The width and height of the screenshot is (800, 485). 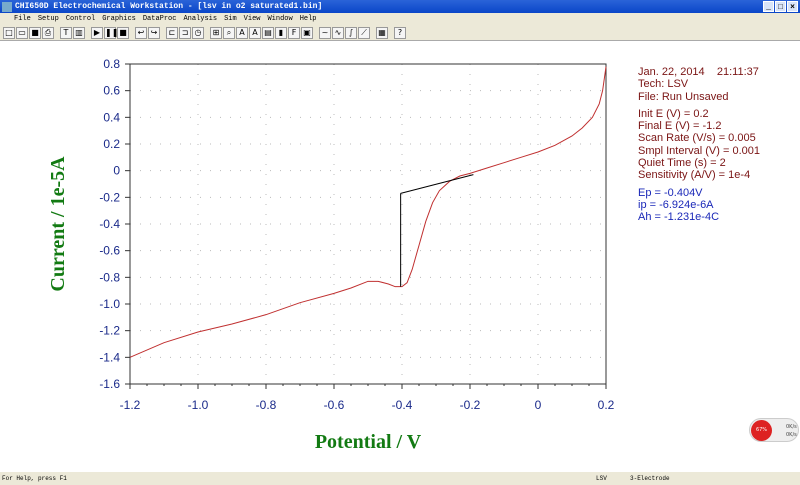 What do you see at coordinates (368, 442) in the screenshot?
I see `x-axis-label: Potential / V` at bounding box center [368, 442].